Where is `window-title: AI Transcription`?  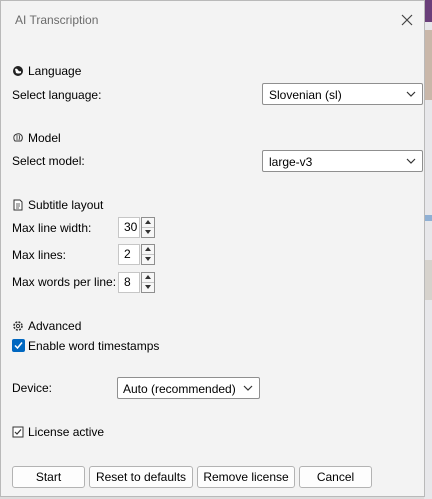
window-title: AI Transcription is located at coordinates (57, 20).